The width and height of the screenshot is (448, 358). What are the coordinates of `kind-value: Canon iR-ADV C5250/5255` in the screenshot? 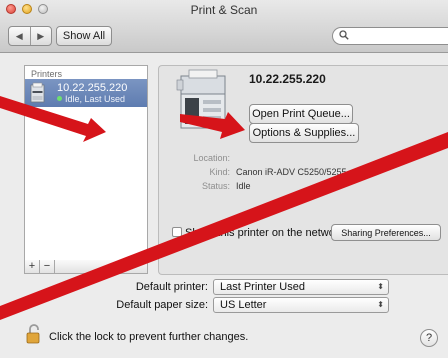 It's located at (291, 172).